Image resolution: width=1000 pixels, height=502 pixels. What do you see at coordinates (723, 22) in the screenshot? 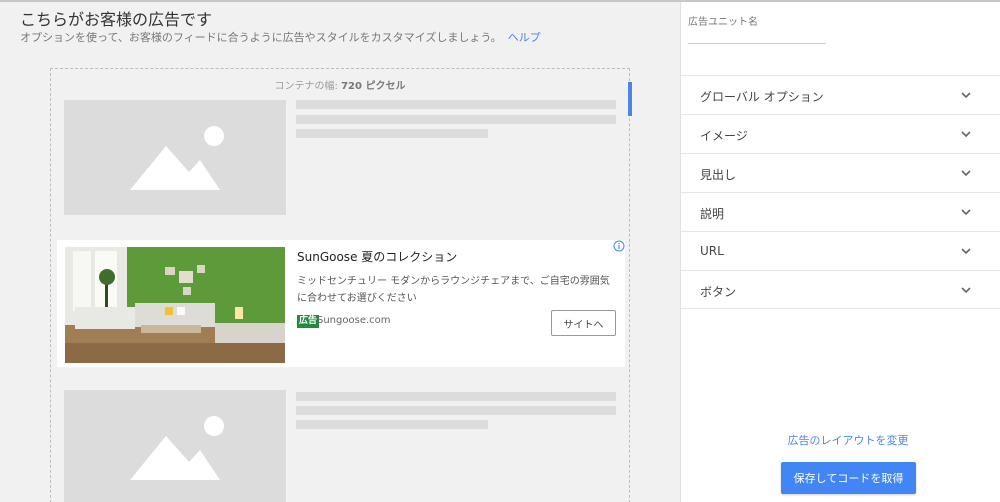
I see `unit-name-label: 広告ユニット名` at bounding box center [723, 22].